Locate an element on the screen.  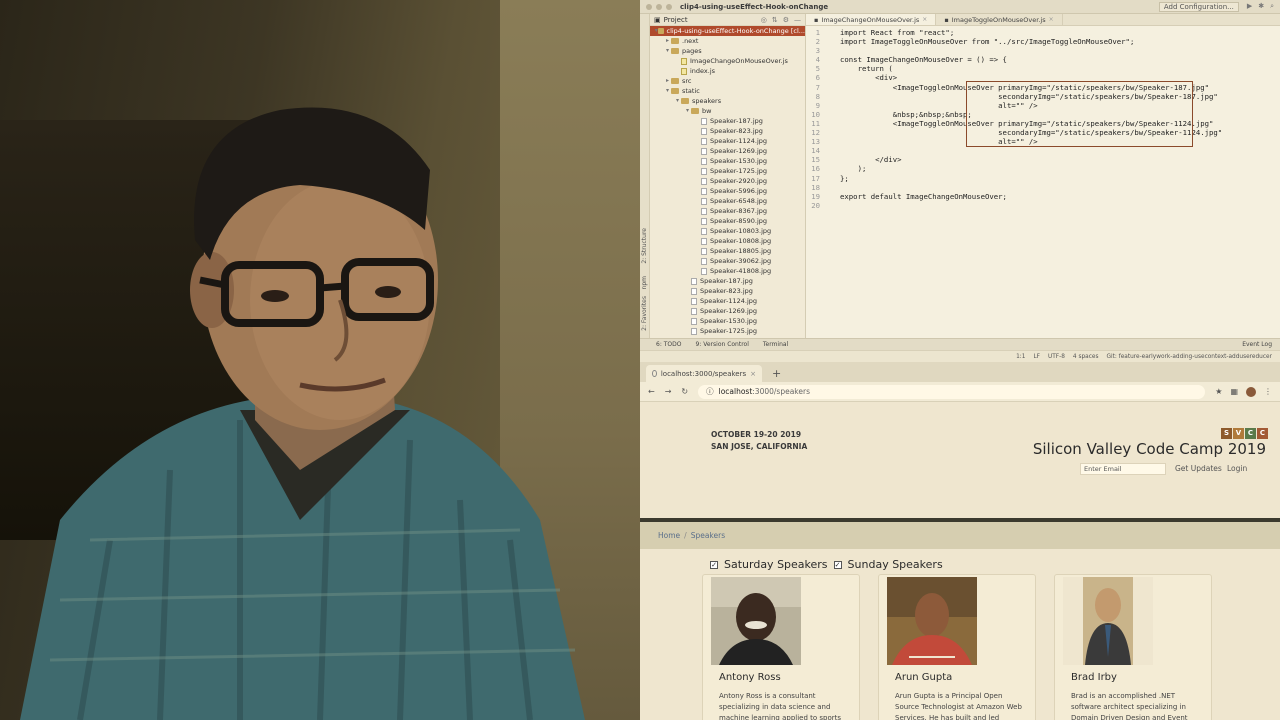
tree-item: ▾ pages is located at coordinates (727, 51).